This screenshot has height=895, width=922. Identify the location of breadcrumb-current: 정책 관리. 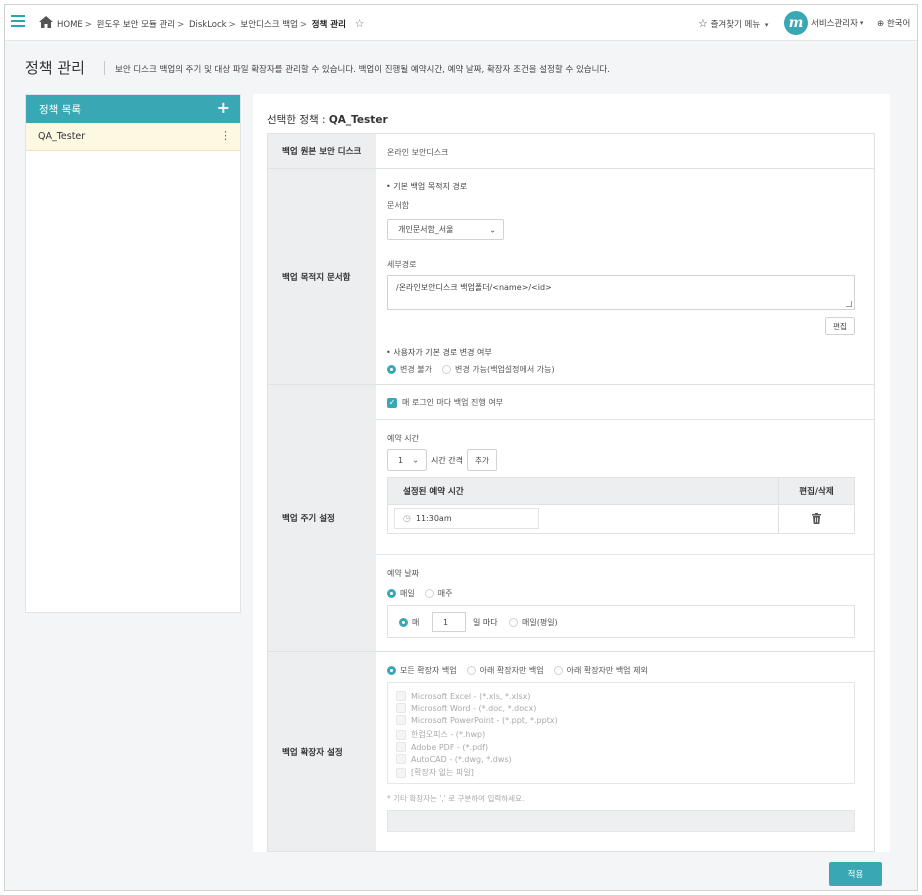
(328, 25).